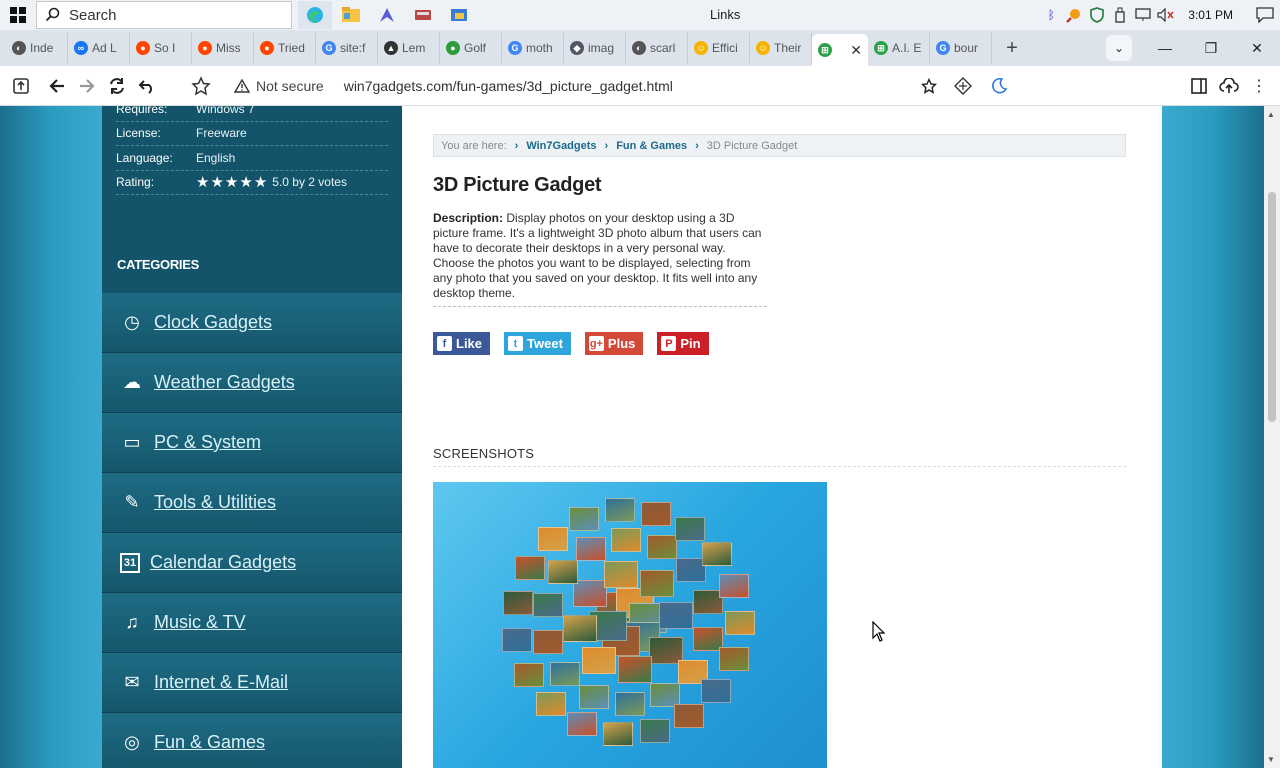  I want to click on category-link: Weather Gadgets, so click(224, 382).